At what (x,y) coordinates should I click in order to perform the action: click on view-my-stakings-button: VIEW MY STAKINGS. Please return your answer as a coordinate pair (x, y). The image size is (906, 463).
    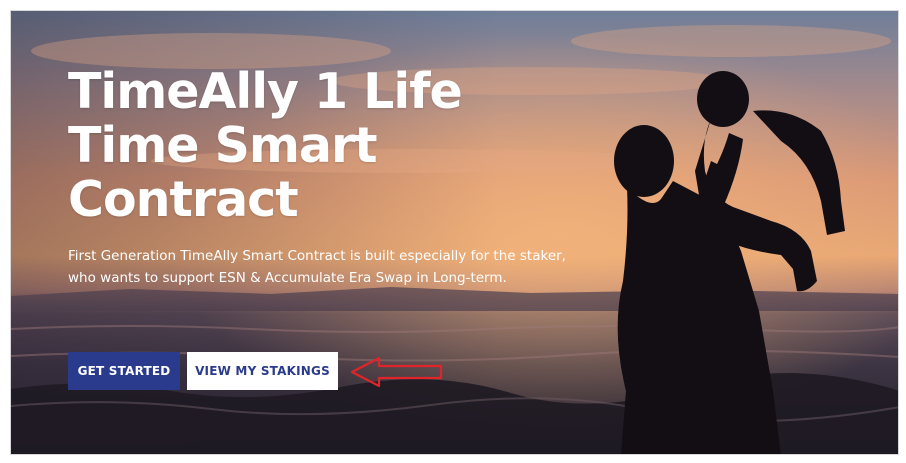
    Looking at the image, I should click on (262, 371).